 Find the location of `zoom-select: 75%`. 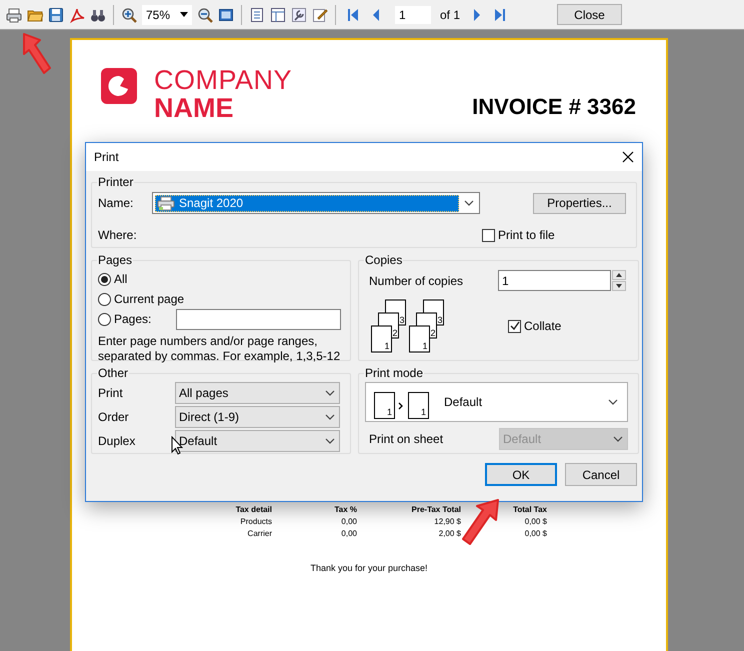

zoom-select: 75% is located at coordinates (167, 14).